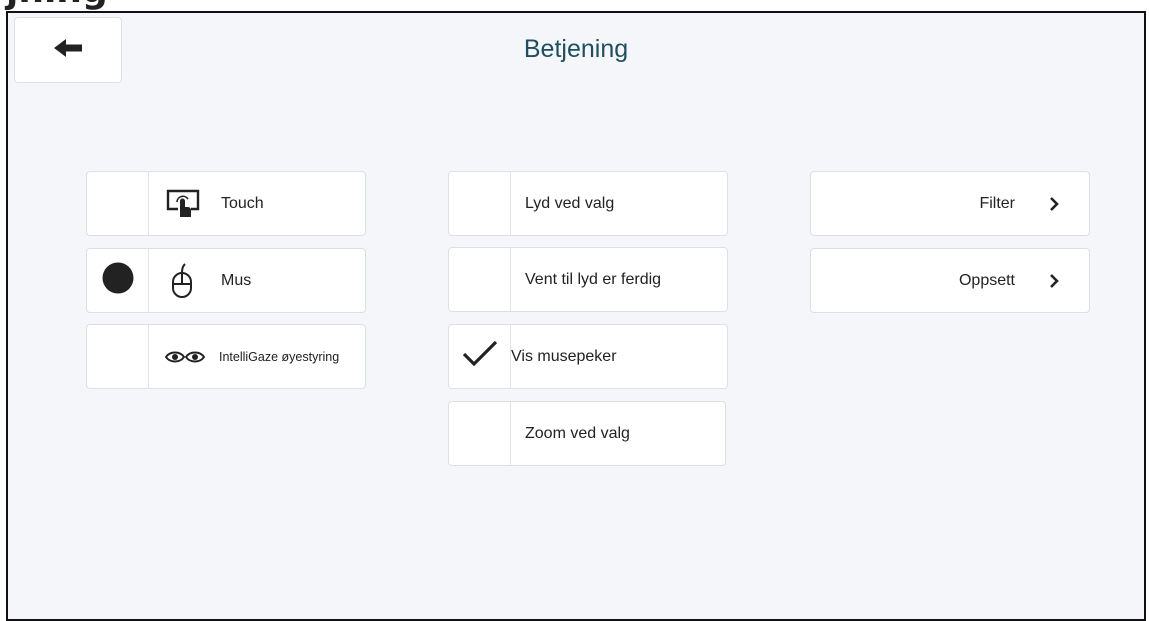 The image size is (1149, 621). Describe the element at coordinates (57, 5) in the screenshot. I see `top-heading-text: jning` at that location.